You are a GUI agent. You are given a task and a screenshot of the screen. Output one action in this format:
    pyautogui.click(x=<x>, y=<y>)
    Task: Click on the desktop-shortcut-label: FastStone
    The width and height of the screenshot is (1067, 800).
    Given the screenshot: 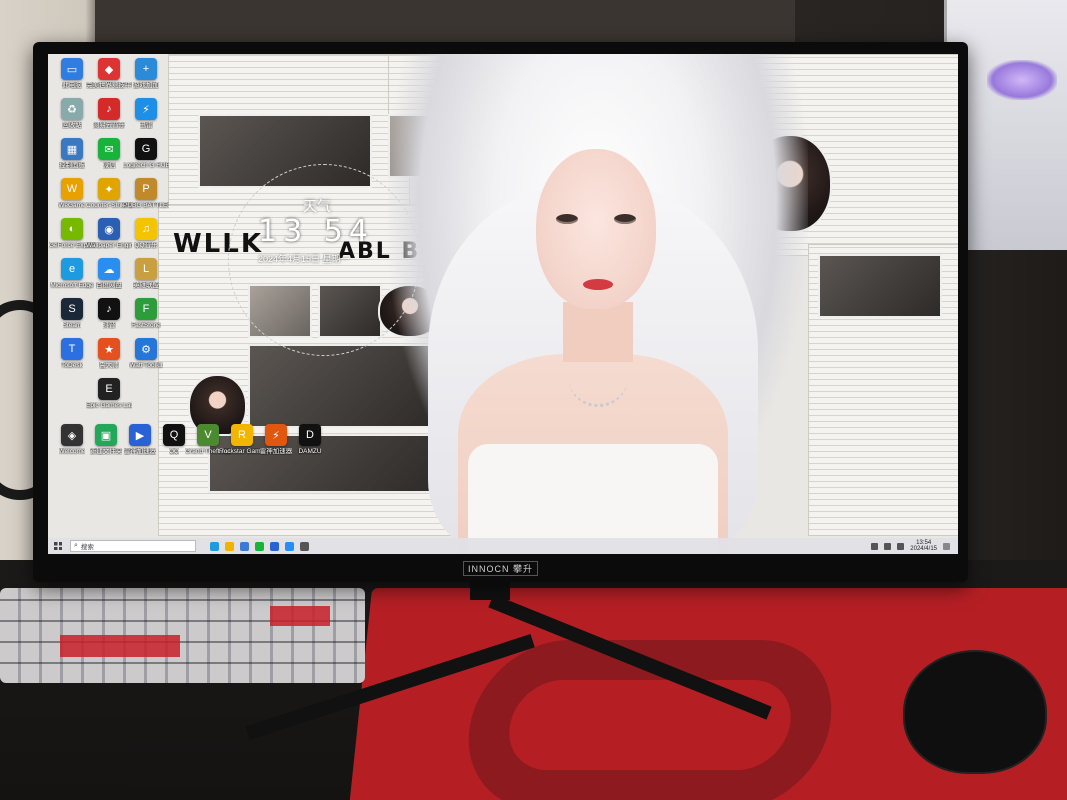 What is the action you would take?
    pyautogui.click(x=146, y=325)
    